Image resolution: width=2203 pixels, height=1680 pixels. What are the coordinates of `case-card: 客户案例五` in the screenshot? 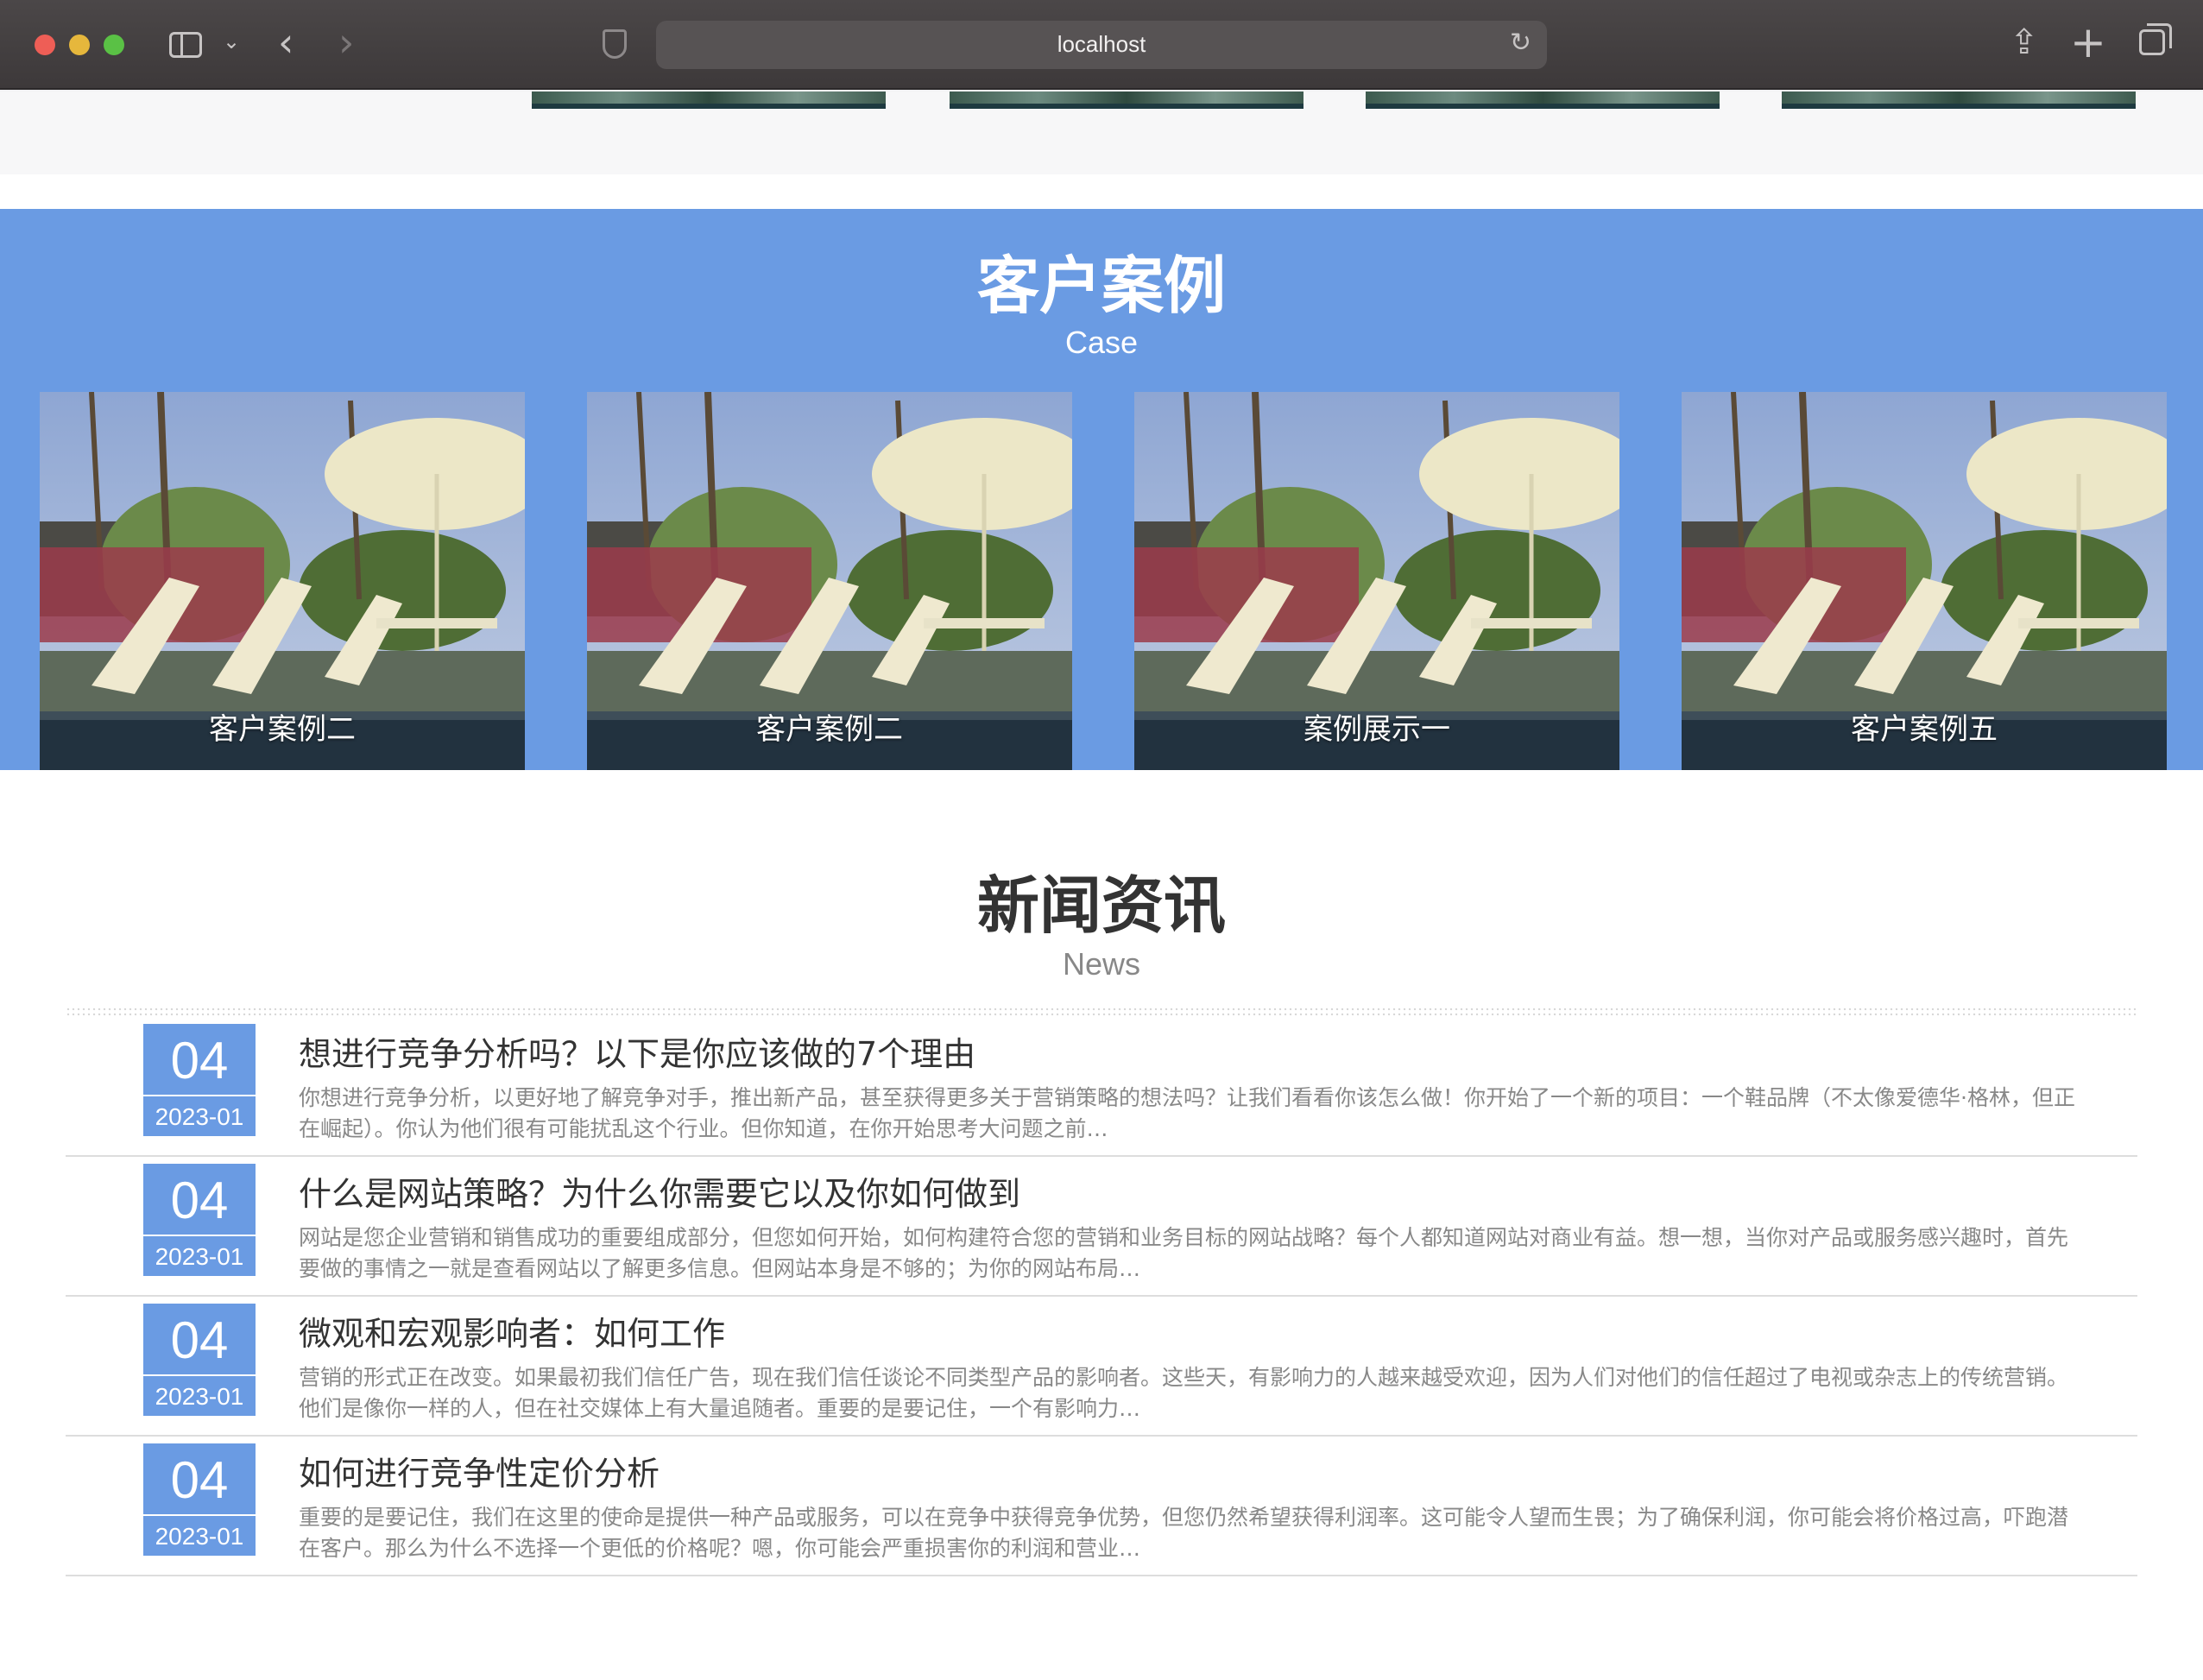 It's located at (1925, 581).